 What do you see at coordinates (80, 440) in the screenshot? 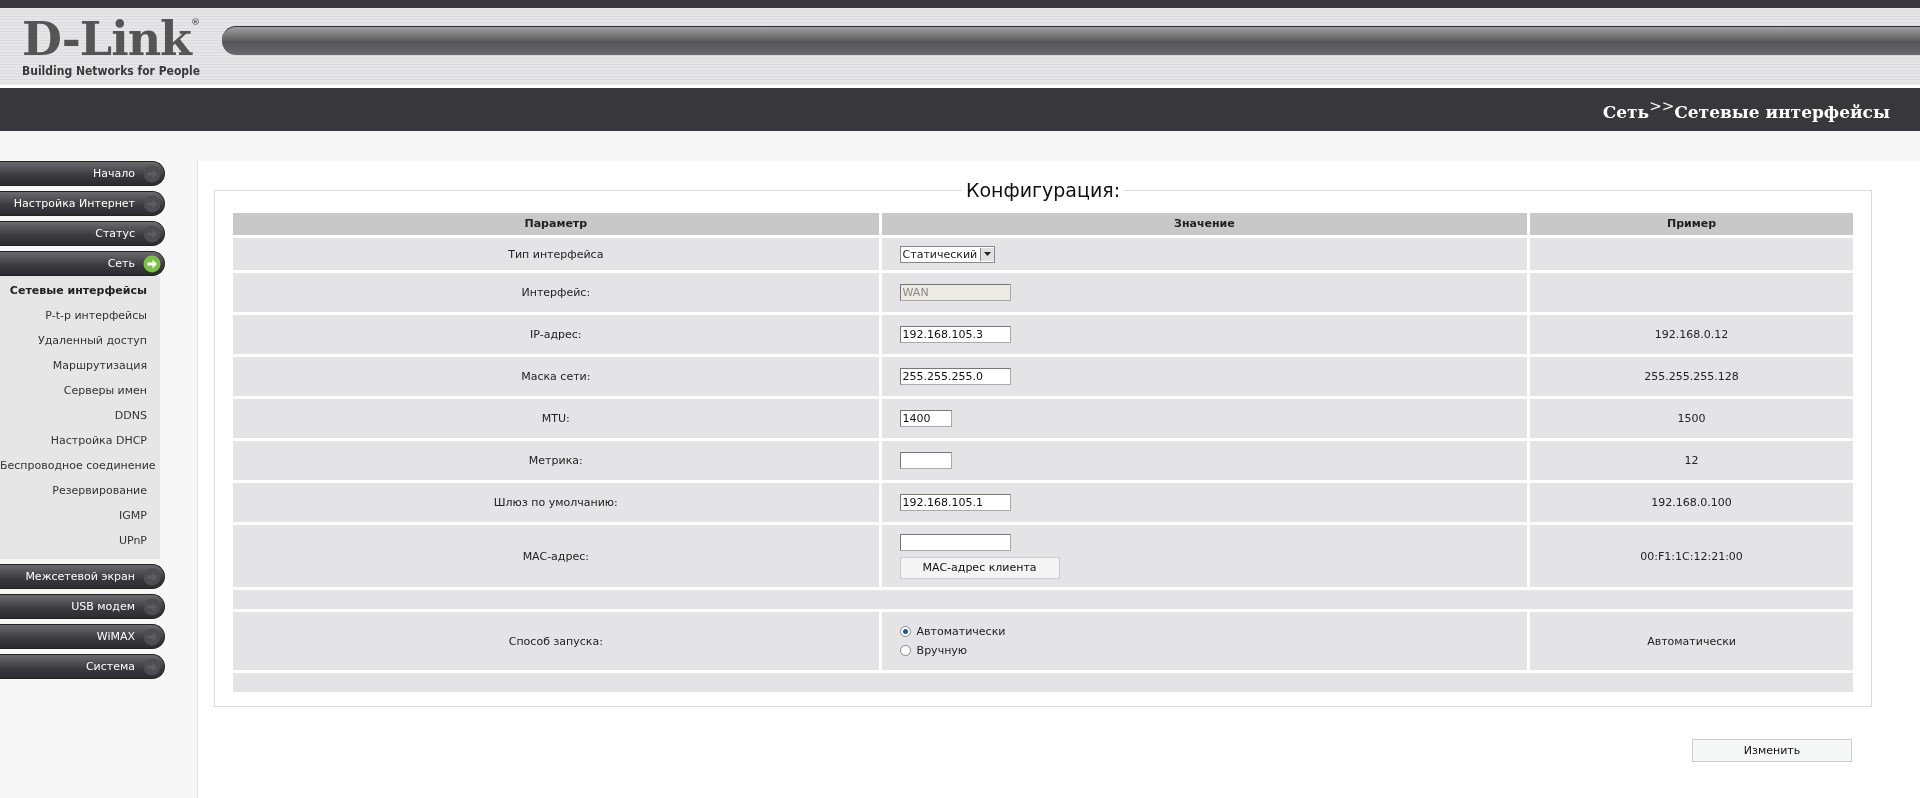
I see `submenu-item: Настройка DHCP` at bounding box center [80, 440].